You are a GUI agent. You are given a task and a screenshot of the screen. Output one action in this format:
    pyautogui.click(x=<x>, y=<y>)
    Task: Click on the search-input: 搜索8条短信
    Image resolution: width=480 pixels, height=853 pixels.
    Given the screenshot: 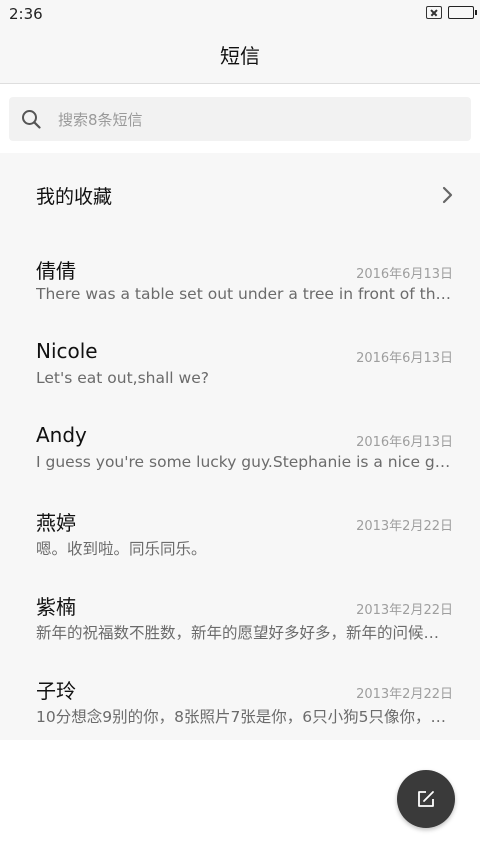 What is the action you would take?
    pyautogui.click(x=240, y=119)
    